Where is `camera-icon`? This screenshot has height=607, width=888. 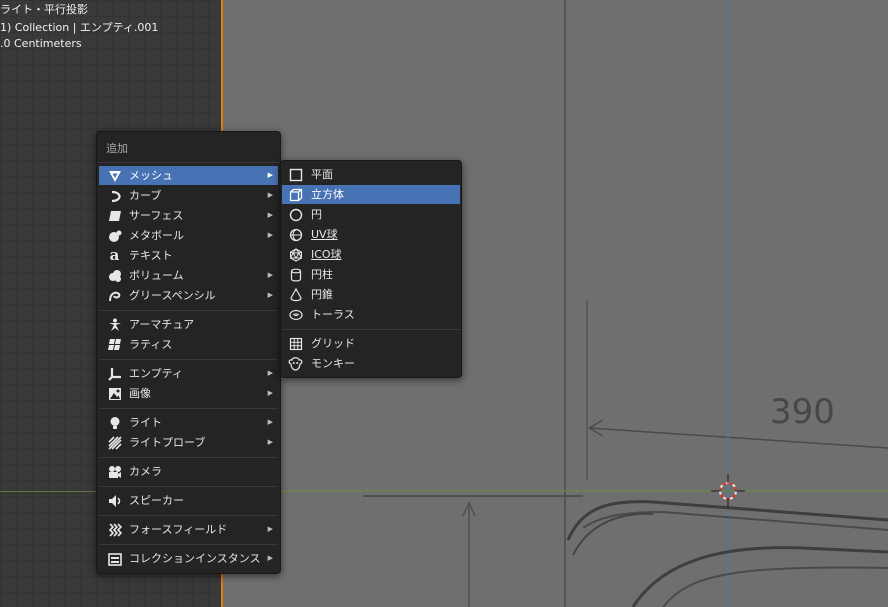 camera-icon is located at coordinates (114, 471).